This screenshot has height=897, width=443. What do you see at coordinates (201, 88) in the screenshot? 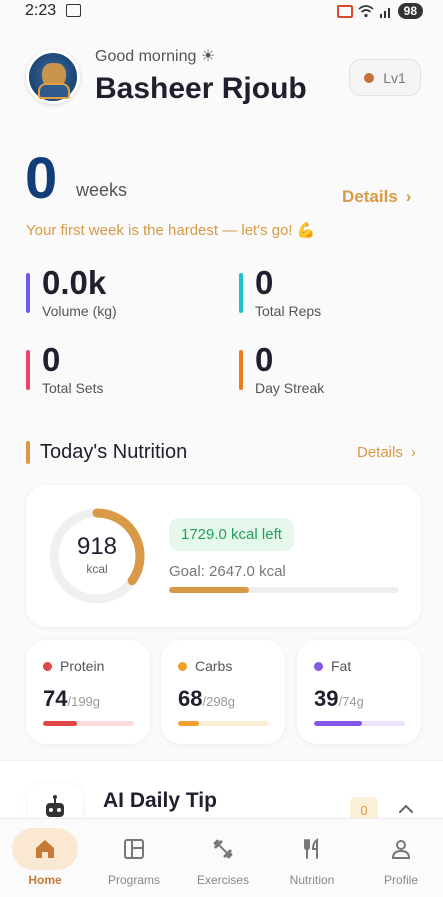
I see `username-title: Basheer Rjoub` at bounding box center [201, 88].